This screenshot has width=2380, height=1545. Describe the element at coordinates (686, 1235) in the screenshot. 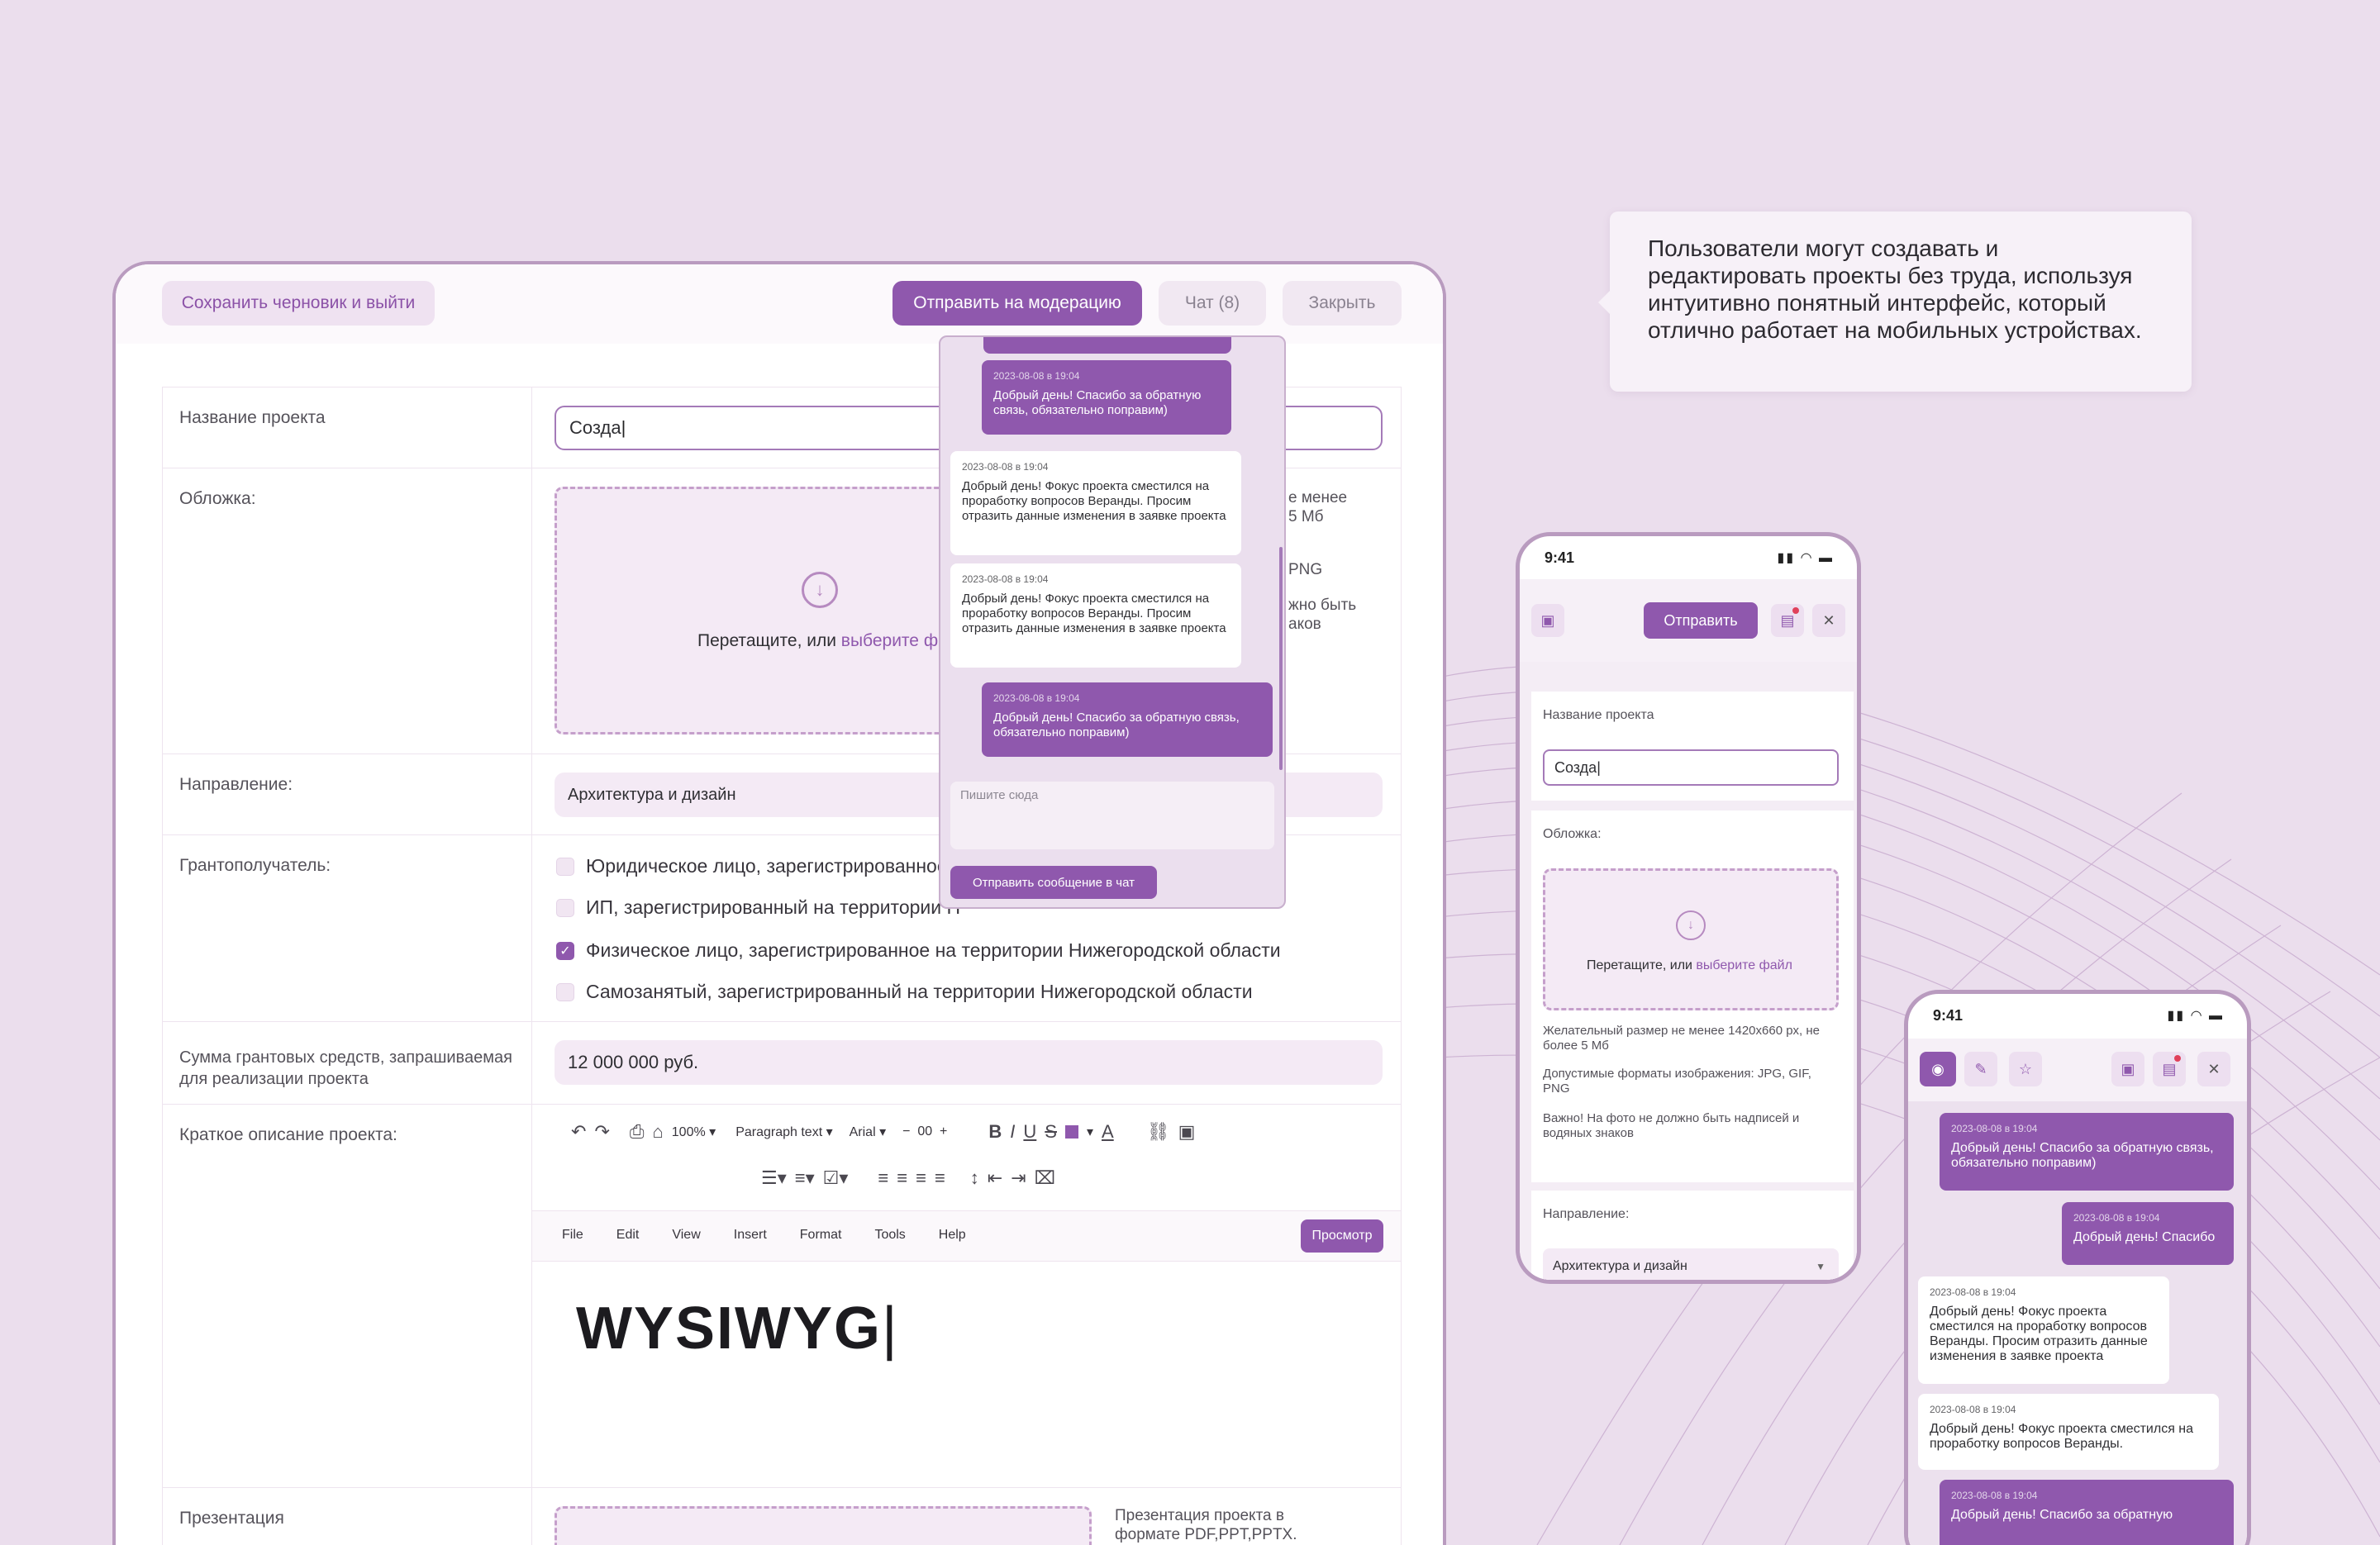

I see `menu-view: View` at that location.